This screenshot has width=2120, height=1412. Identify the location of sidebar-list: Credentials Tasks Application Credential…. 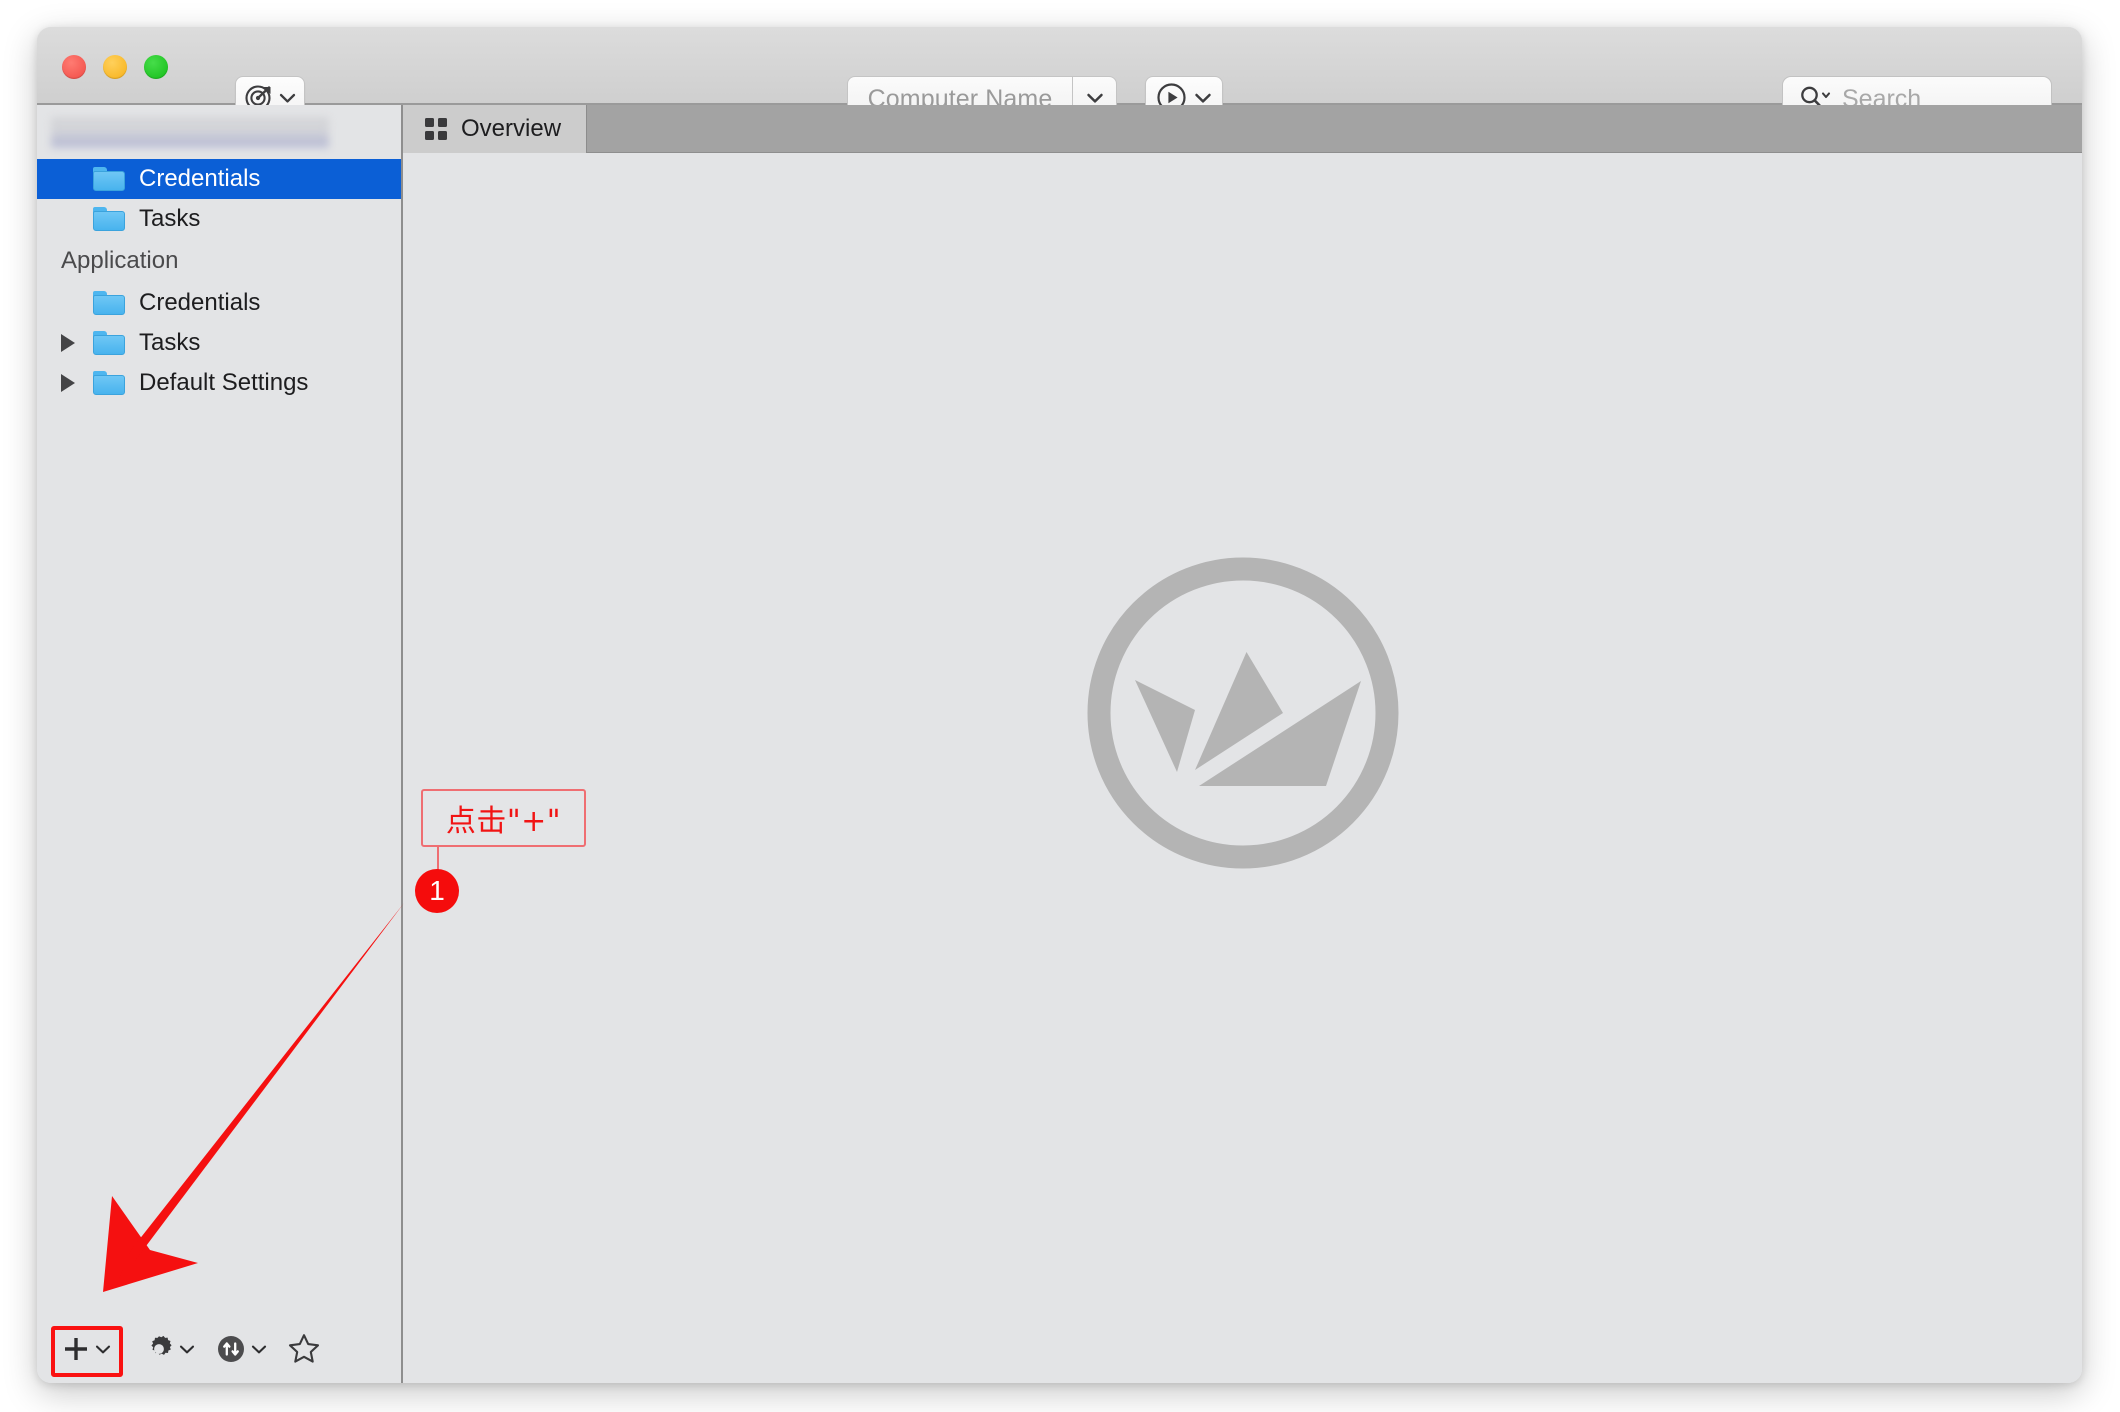
(219, 281).